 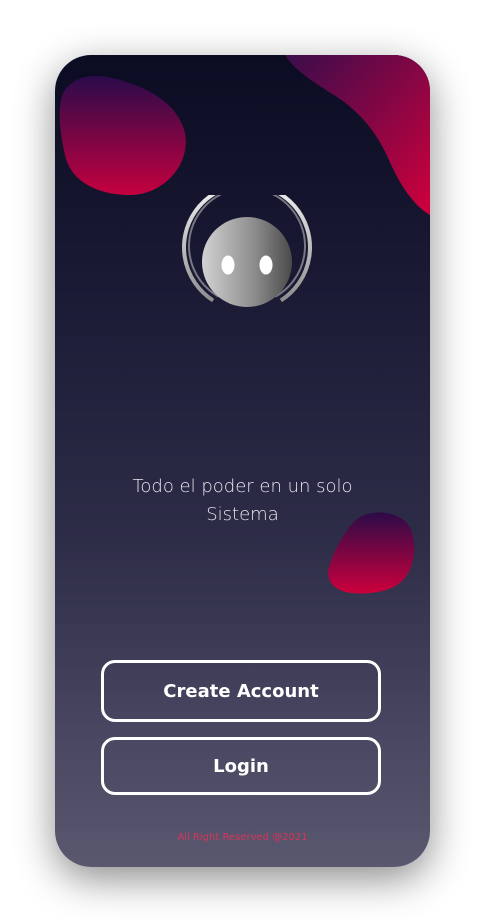 I want to click on tagline: Todo el poder en un solo Sistema, so click(x=242, y=501).